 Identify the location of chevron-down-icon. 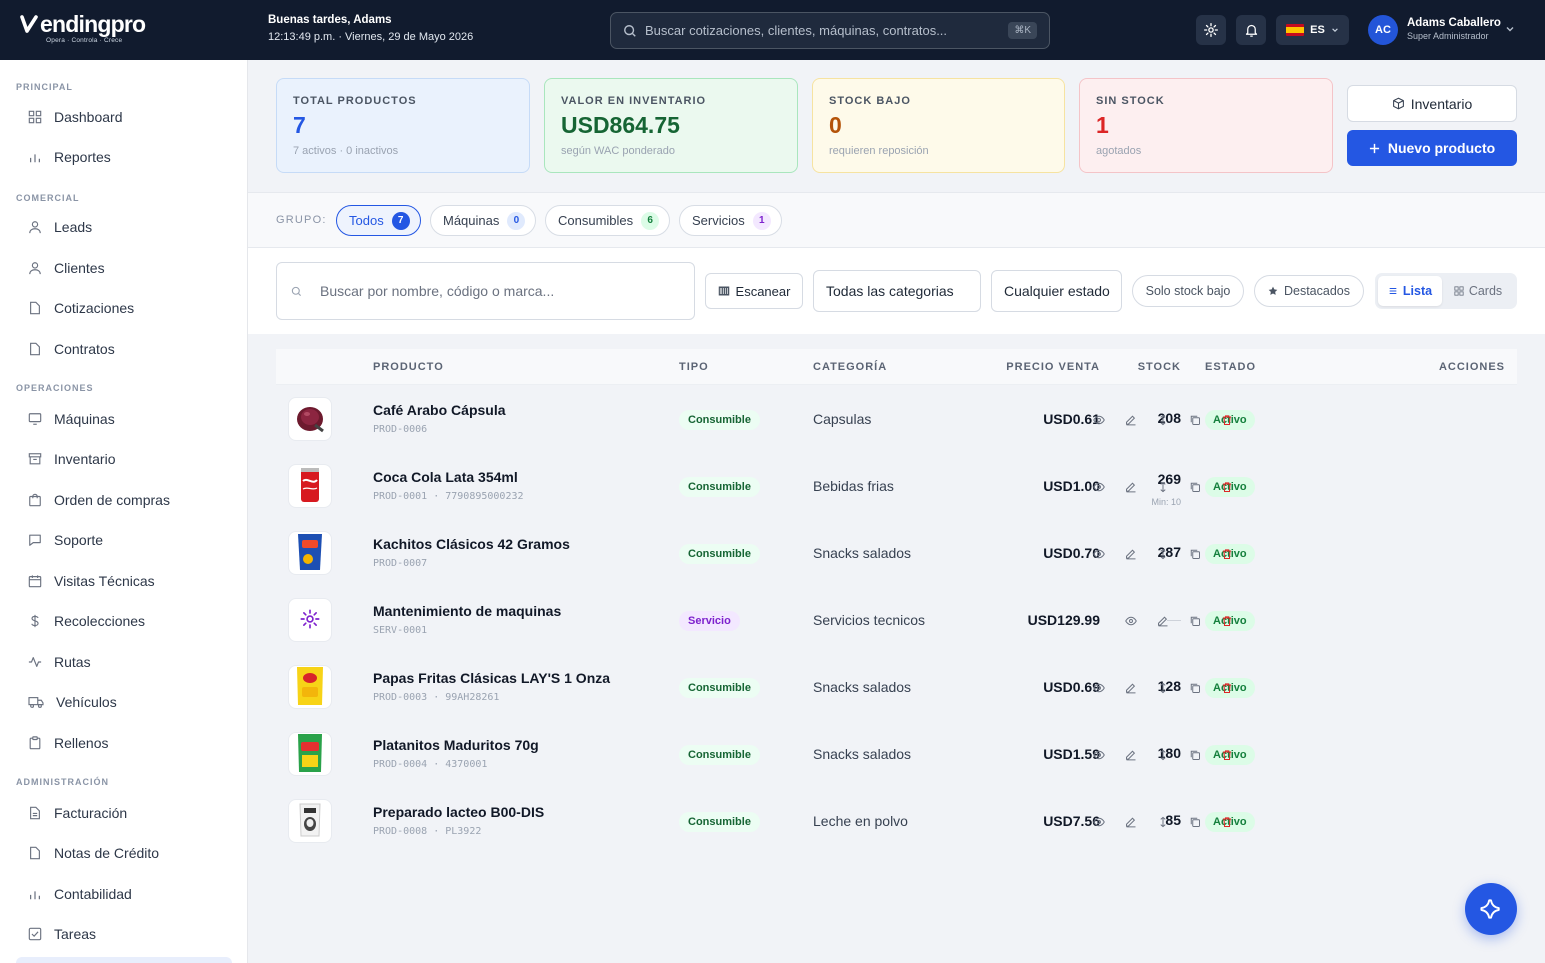
(1510, 29).